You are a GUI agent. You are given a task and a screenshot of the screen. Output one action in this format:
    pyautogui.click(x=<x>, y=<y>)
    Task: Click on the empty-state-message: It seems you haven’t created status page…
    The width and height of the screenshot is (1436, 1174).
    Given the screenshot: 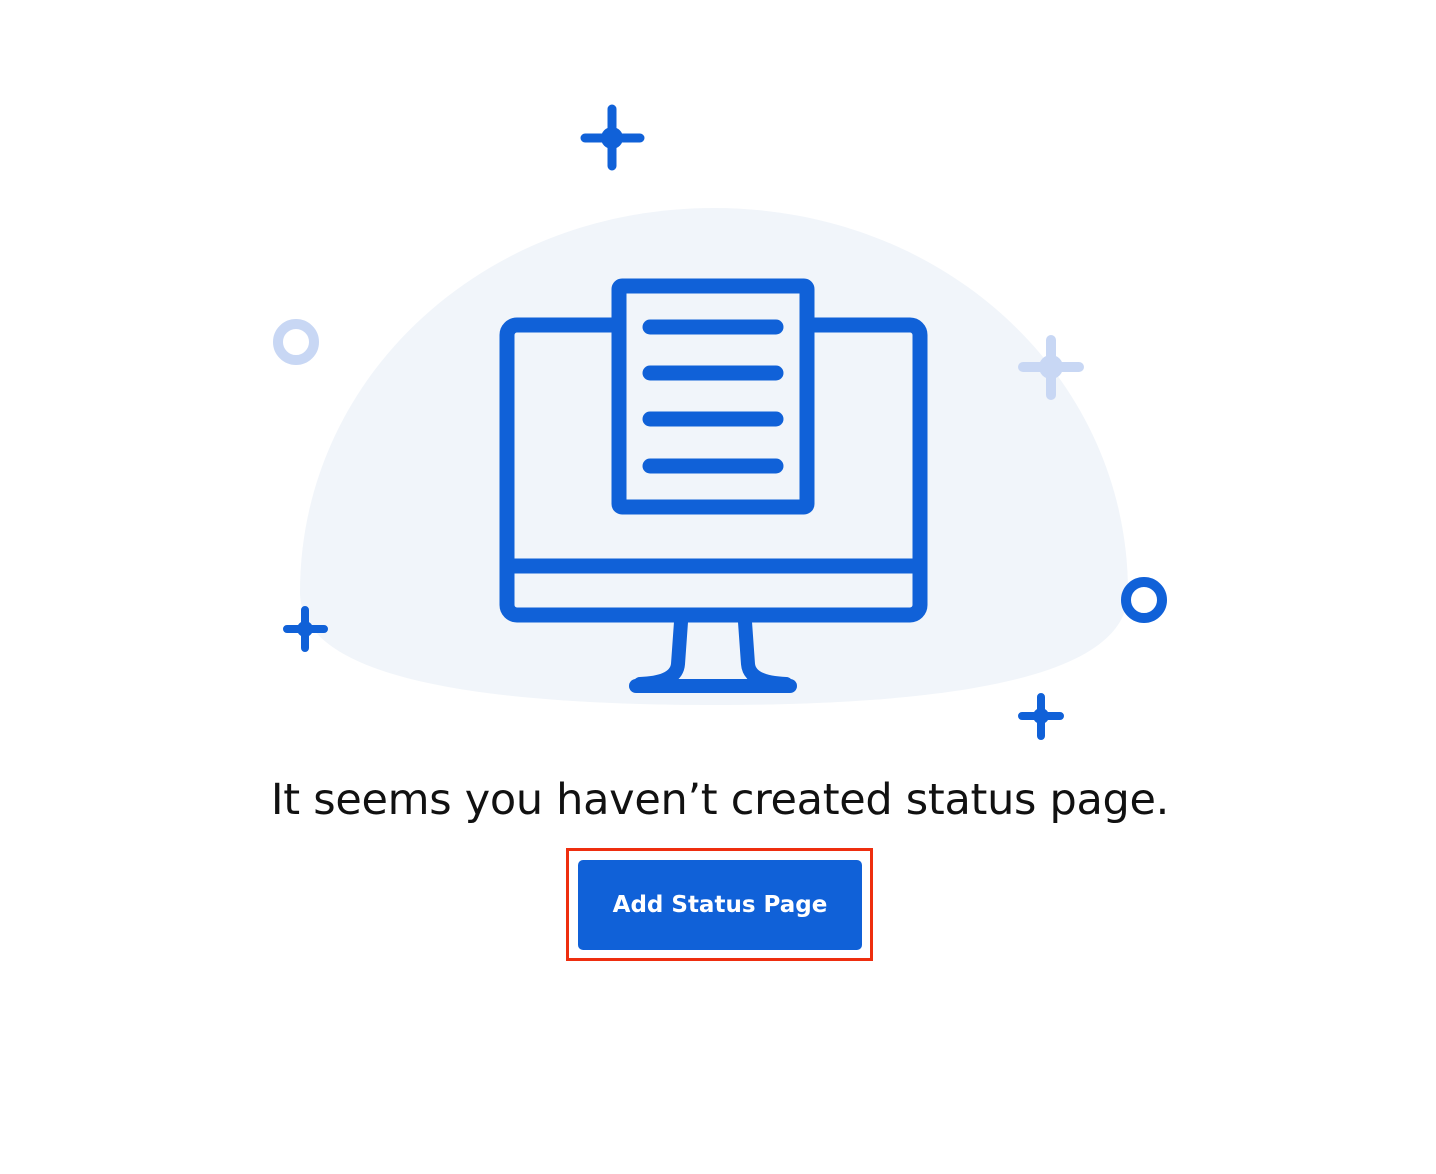 What is the action you would take?
    pyautogui.click(x=720, y=800)
    